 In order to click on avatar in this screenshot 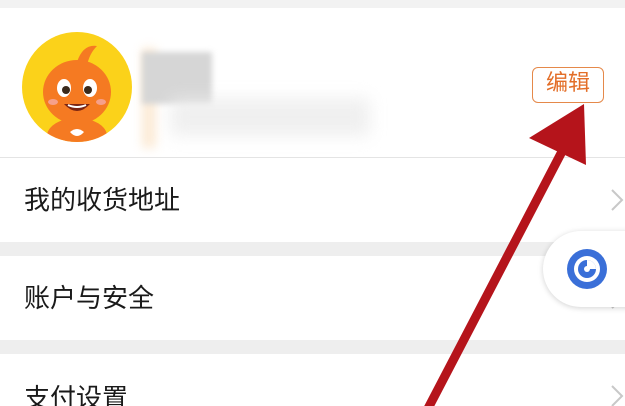, I will do `click(77, 87)`.